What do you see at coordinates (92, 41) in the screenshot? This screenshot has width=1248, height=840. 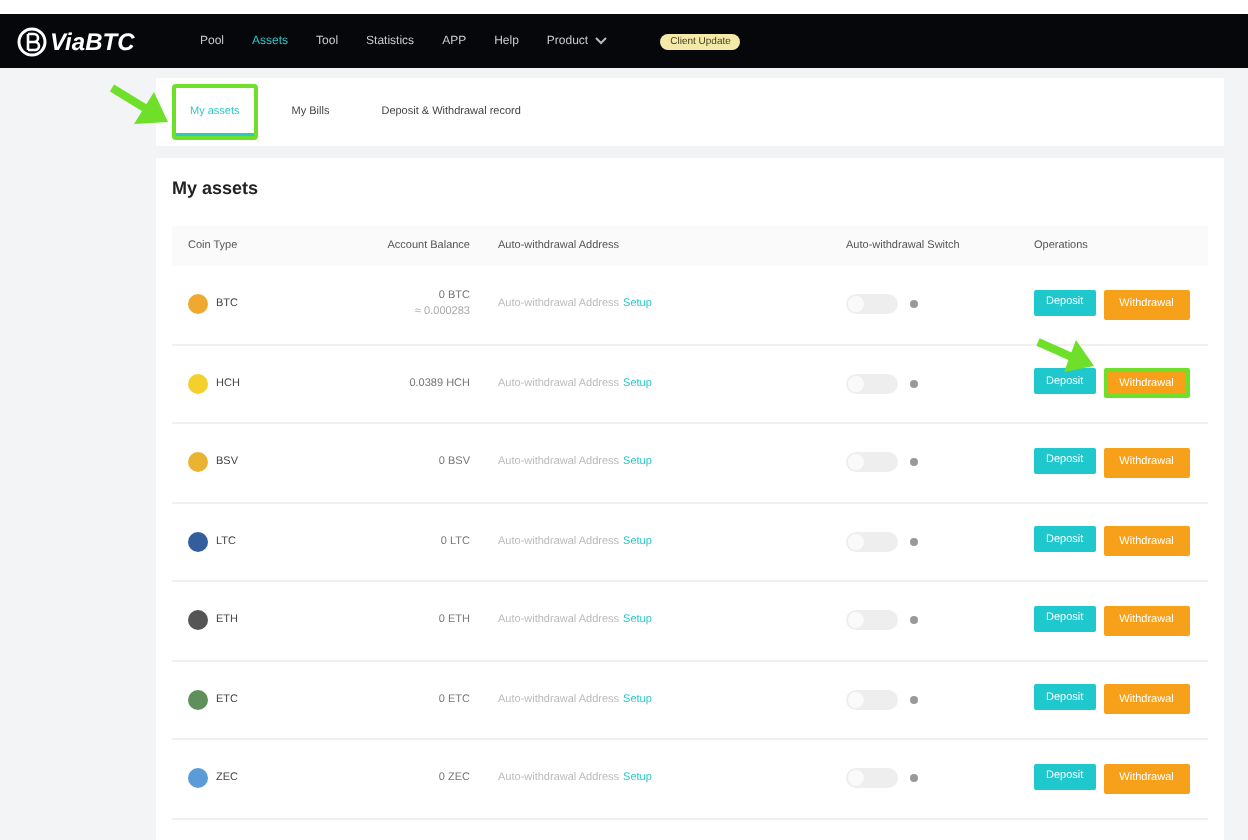 I see `logo-text: ViaBTC` at bounding box center [92, 41].